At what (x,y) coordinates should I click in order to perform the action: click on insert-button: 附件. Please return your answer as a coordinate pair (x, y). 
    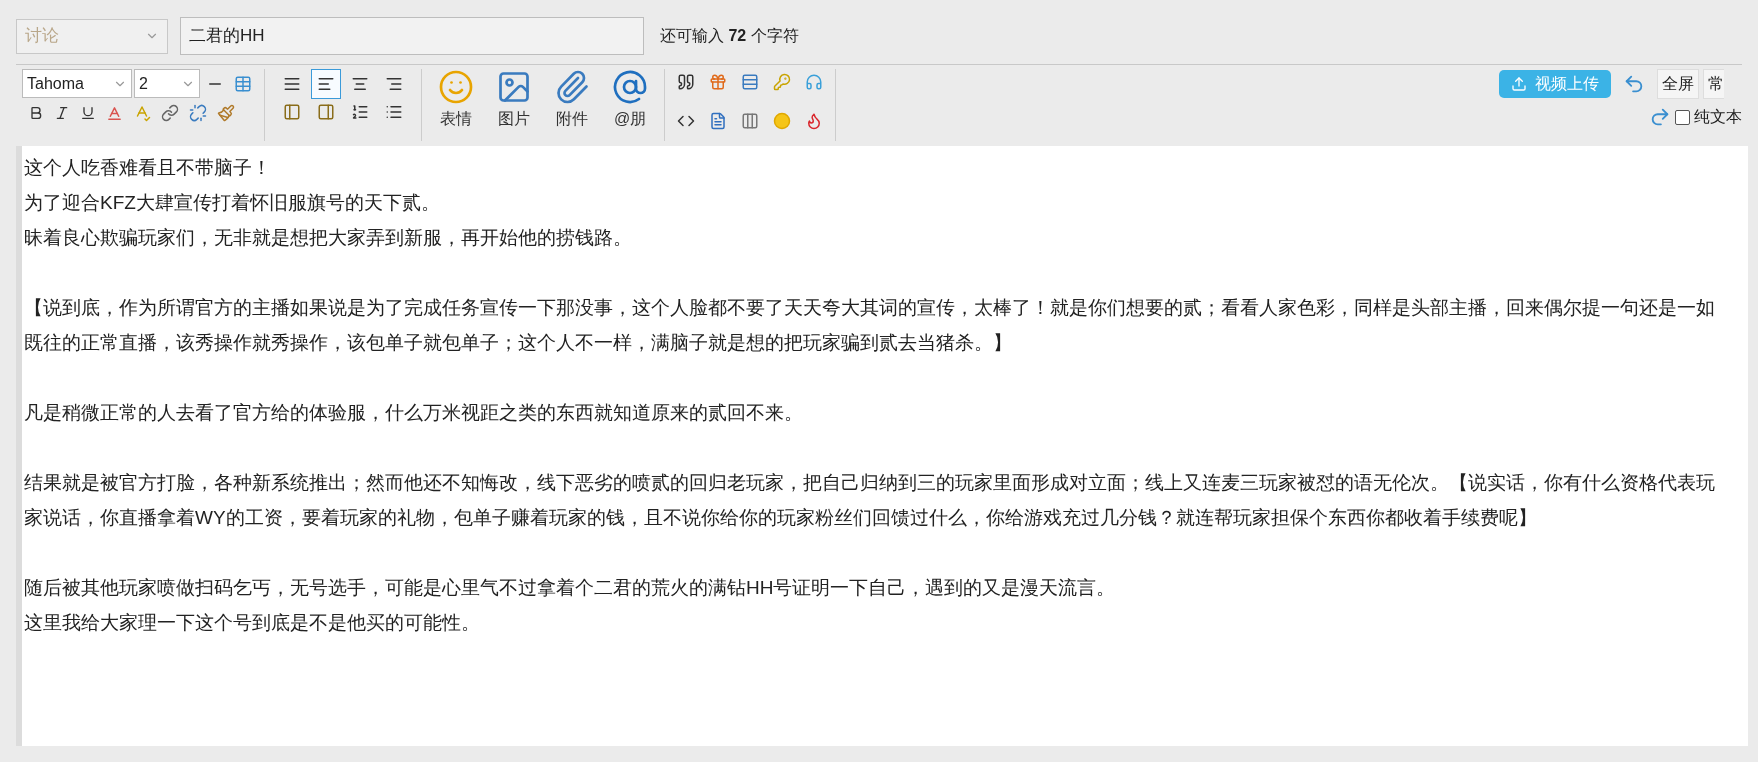
    Looking at the image, I should click on (572, 100).